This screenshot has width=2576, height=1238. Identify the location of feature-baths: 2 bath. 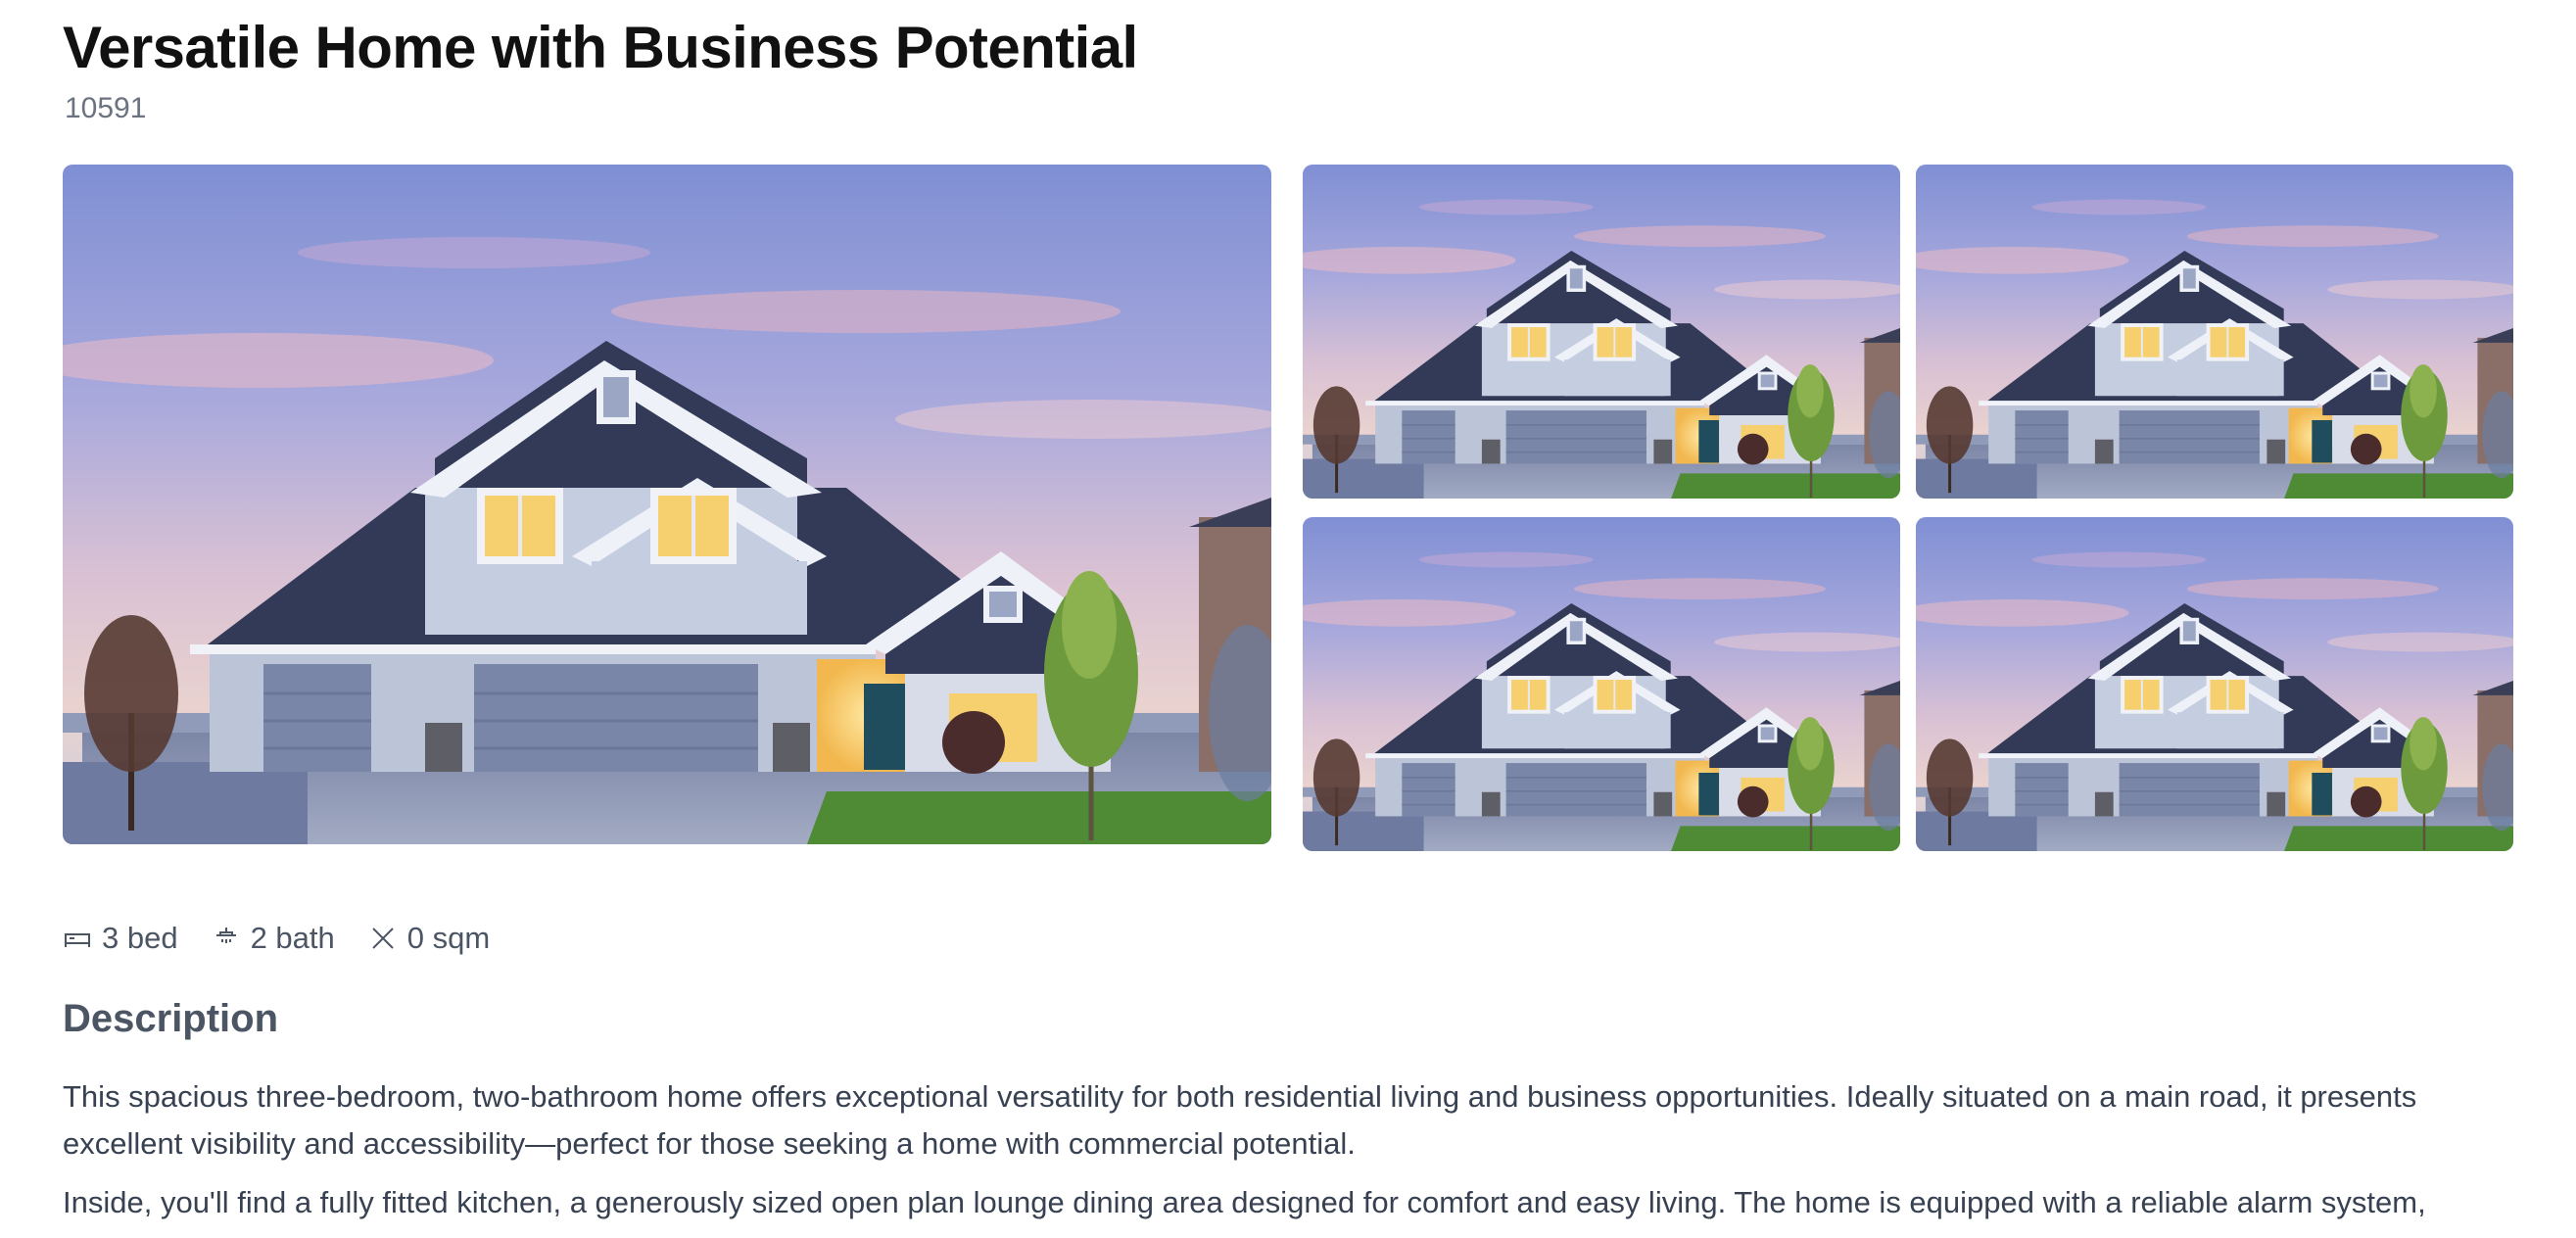
(273, 938).